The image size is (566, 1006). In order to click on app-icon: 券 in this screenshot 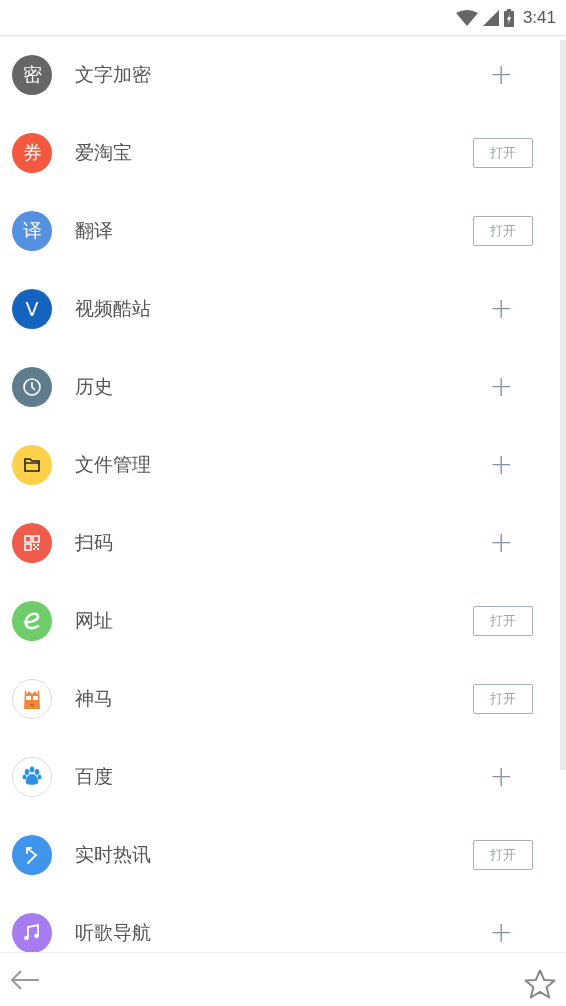, I will do `click(32, 153)`.